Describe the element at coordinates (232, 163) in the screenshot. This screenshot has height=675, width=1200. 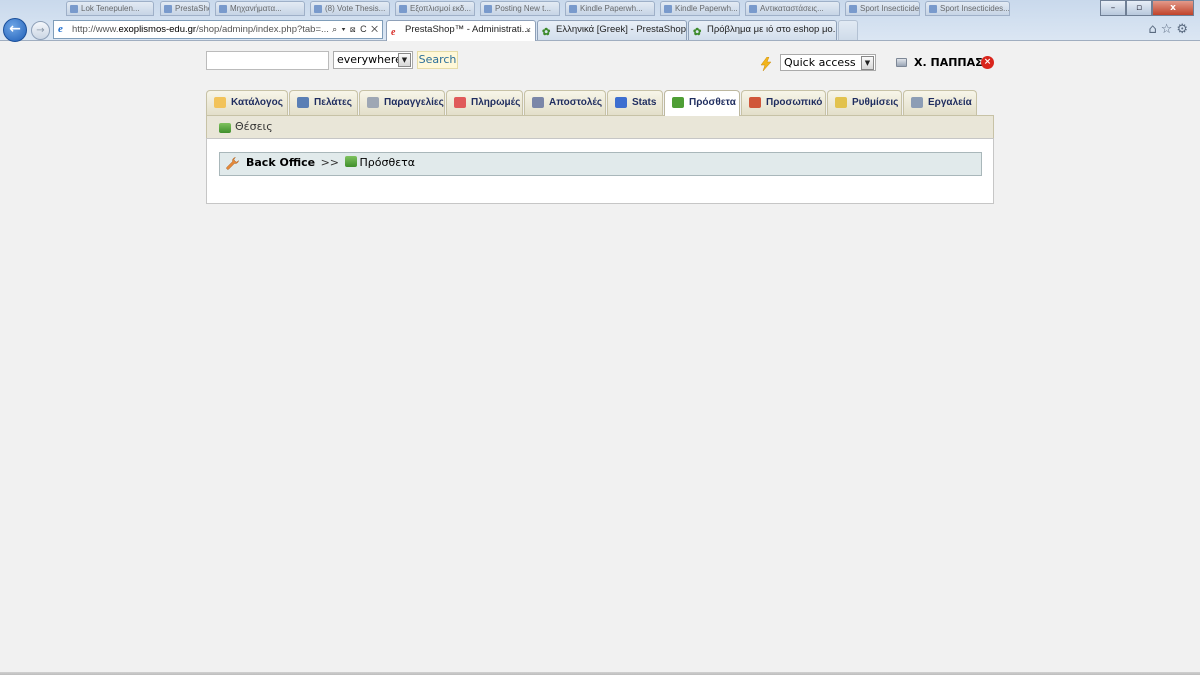
I see `wrench-icon` at that location.